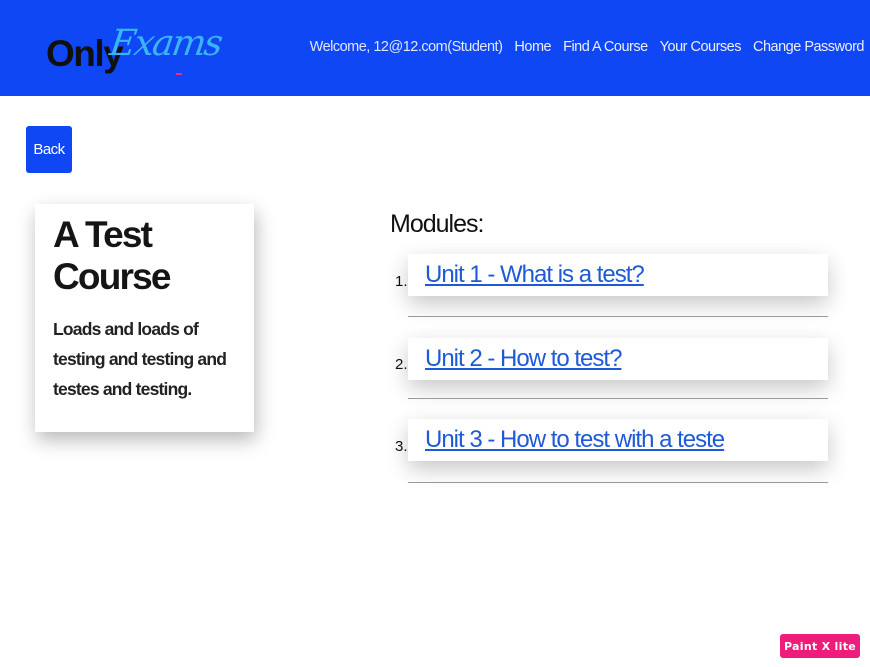 The image size is (870, 667). I want to click on module-link-unit-1: Unit 1 - What is a test?, so click(535, 274).